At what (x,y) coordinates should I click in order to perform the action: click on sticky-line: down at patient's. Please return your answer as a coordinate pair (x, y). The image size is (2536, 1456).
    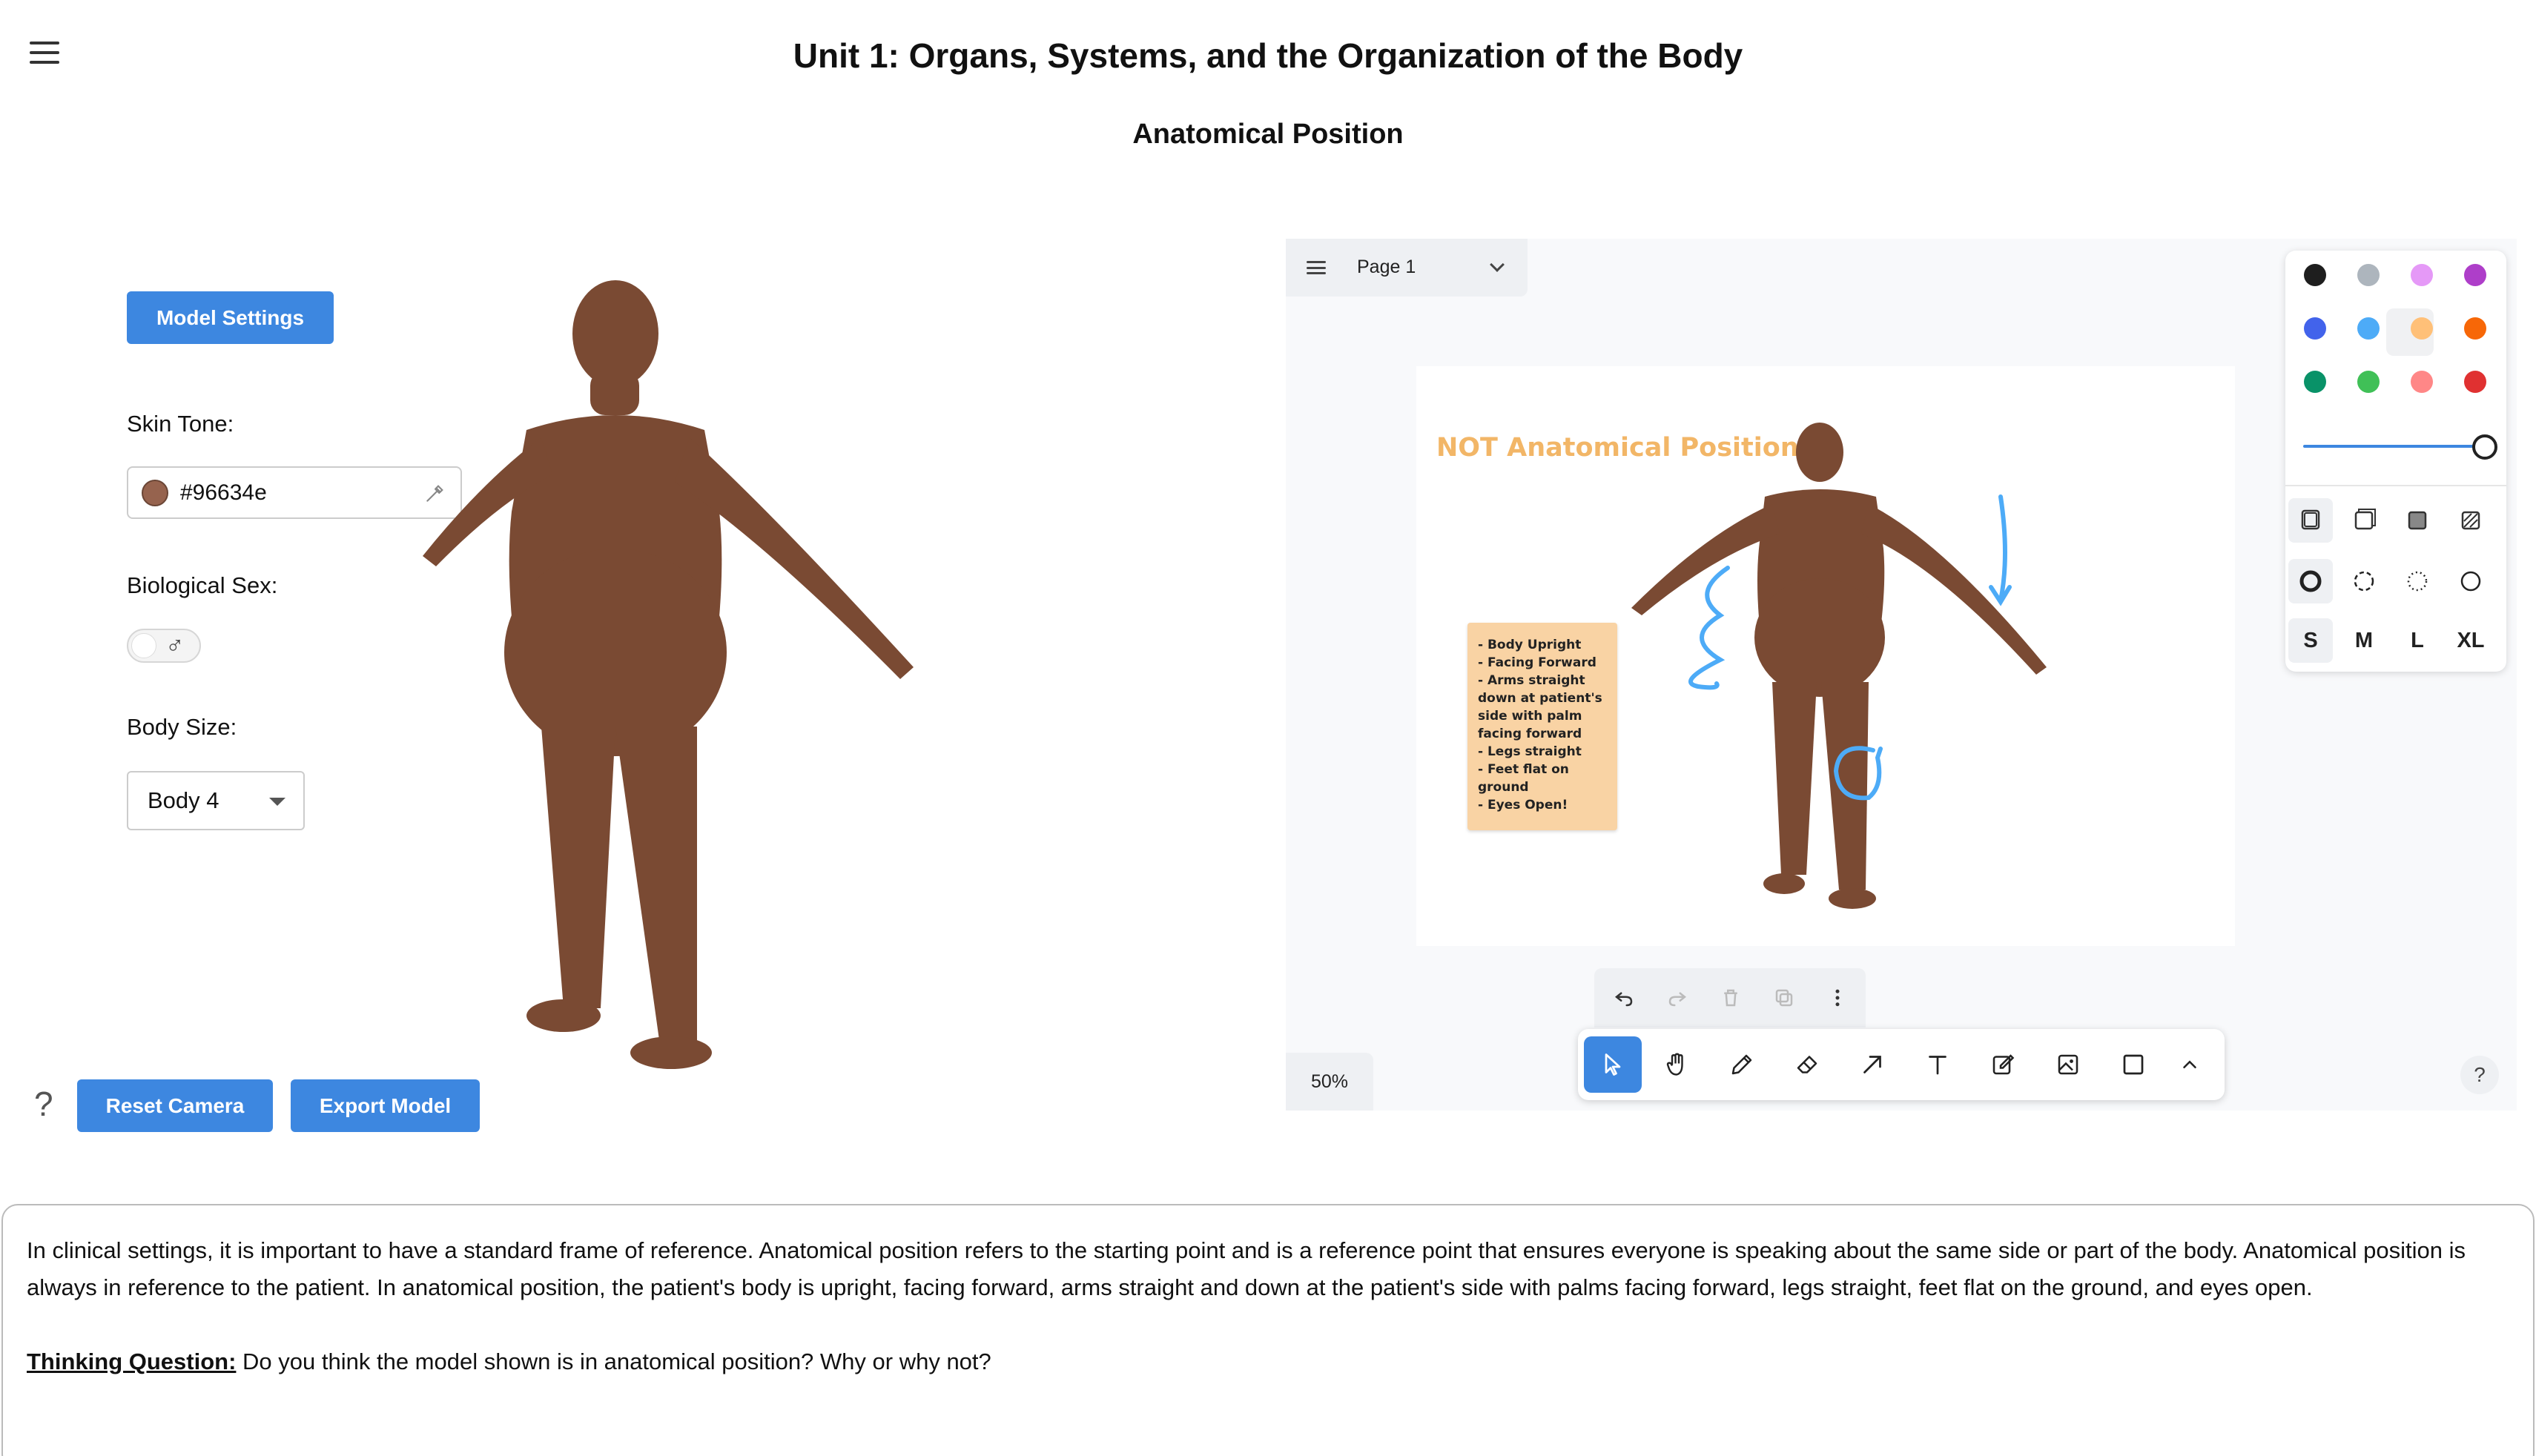
    Looking at the image, I should click on (1540, 698).